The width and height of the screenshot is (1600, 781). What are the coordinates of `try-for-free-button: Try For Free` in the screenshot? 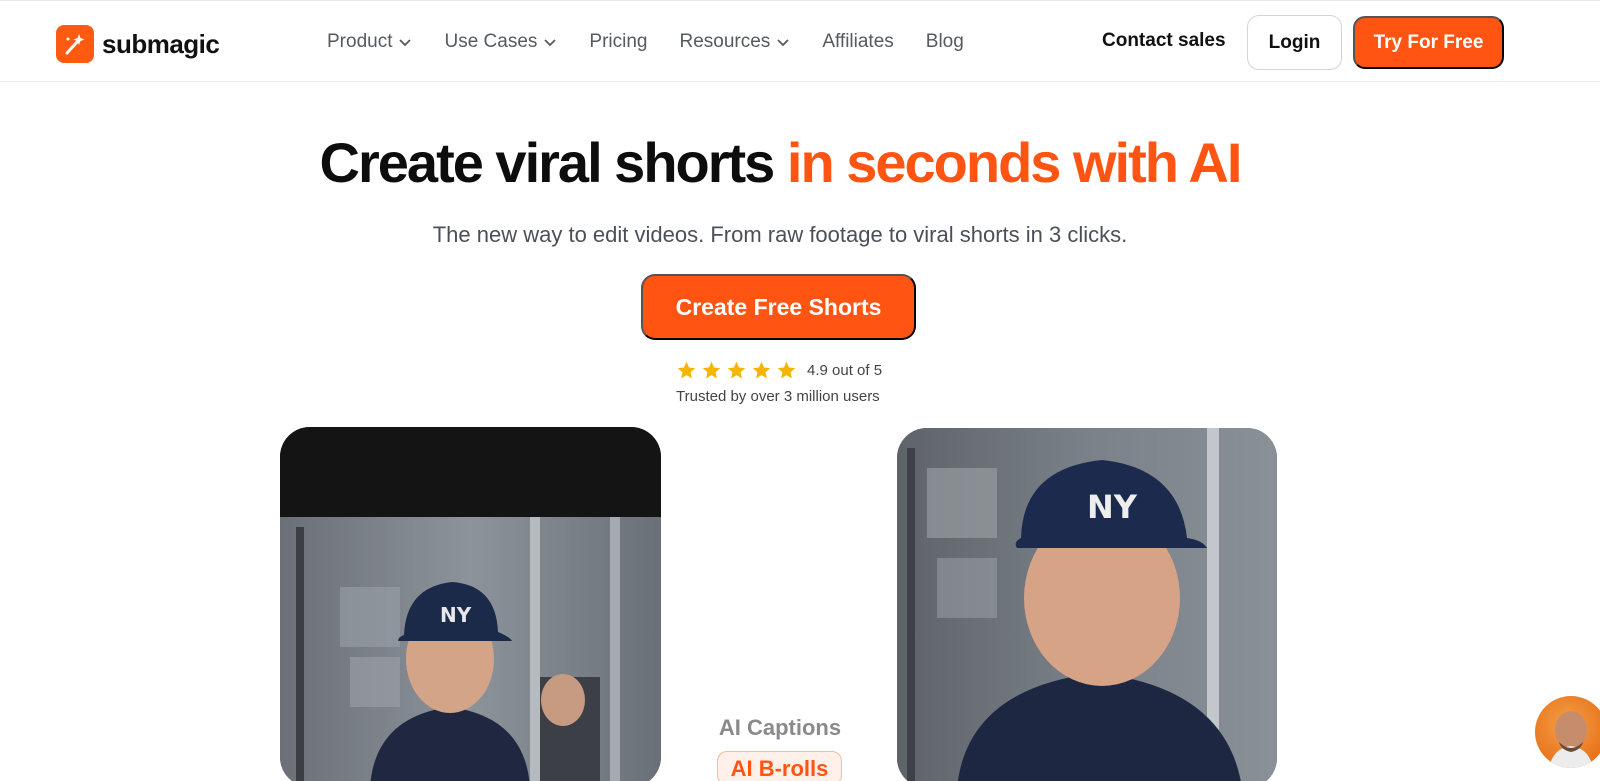 It's located at (1428, 42).